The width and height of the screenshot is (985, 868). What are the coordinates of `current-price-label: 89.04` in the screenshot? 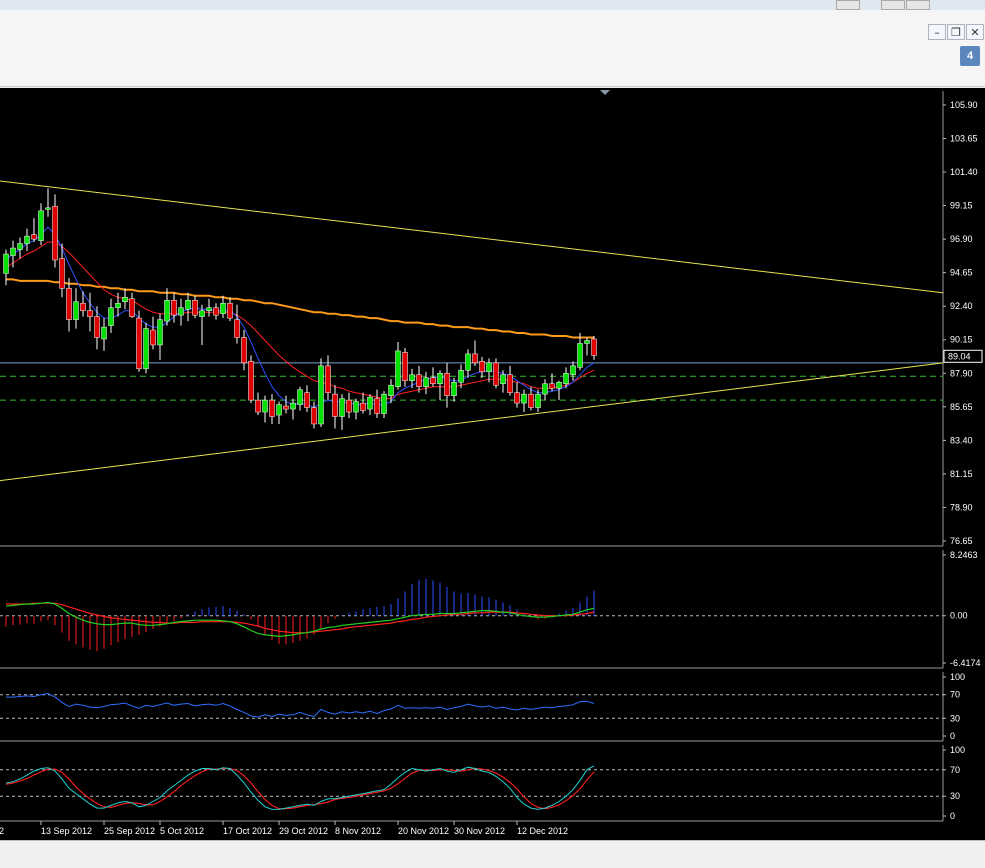 It's located at (959, 356).